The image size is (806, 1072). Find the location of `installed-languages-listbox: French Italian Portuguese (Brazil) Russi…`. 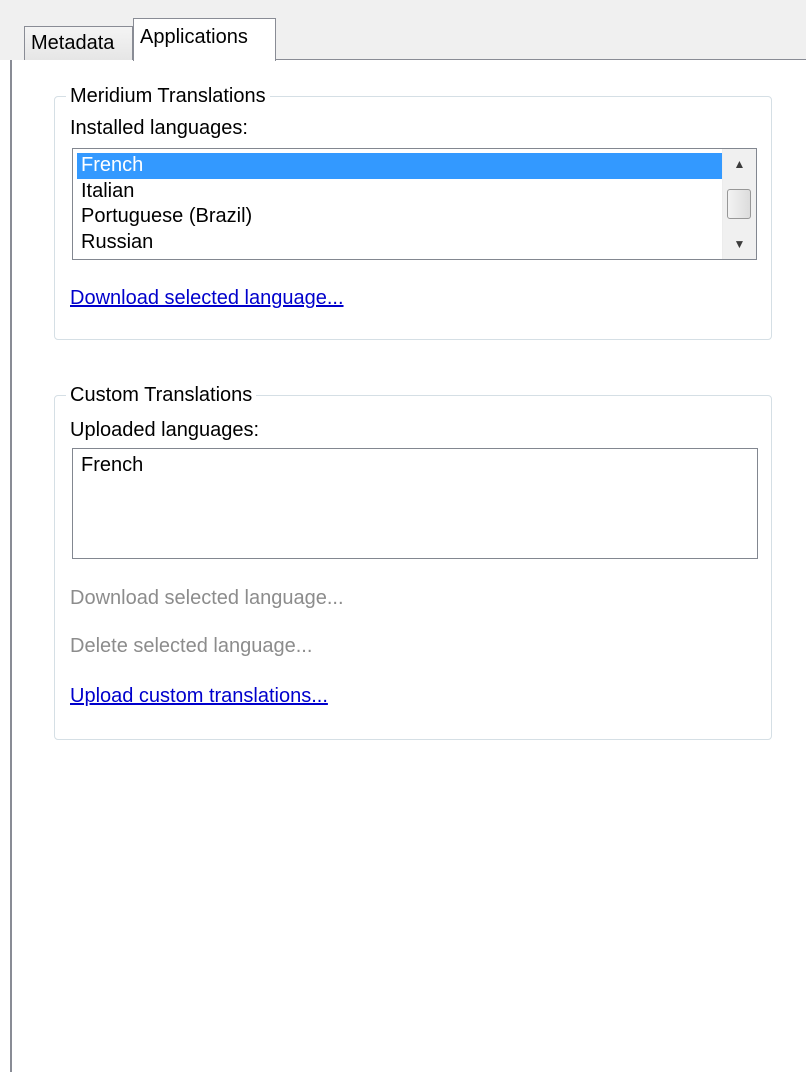

installed-languages-listbox: French Italian Portuguese (Brazil) Russi… is located at coordinates (414, 204).